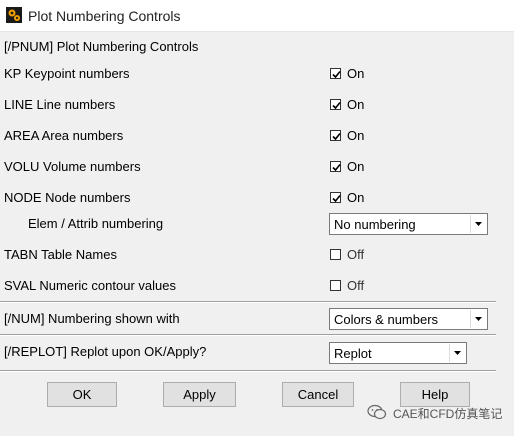  I want to click on node-checkbox, so click(335, 197).